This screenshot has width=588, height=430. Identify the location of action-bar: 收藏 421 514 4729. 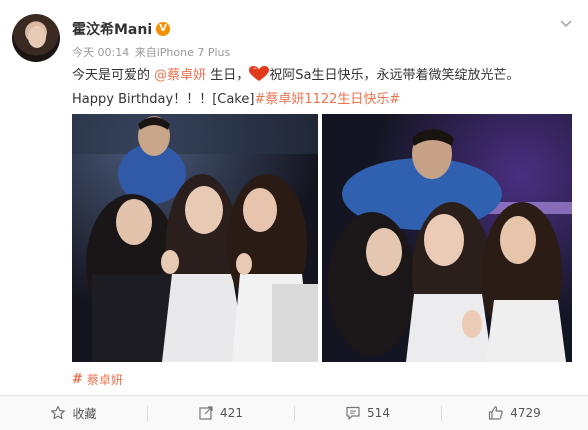
(294, 412).